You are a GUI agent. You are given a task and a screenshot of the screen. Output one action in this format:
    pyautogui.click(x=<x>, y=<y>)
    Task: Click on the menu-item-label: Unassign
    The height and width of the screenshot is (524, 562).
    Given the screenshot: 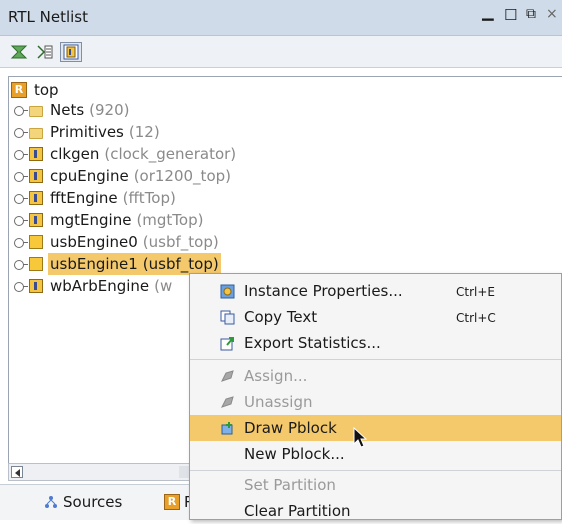 What is the action you would take?
    pyautogui.click(x=278, y=402)
    